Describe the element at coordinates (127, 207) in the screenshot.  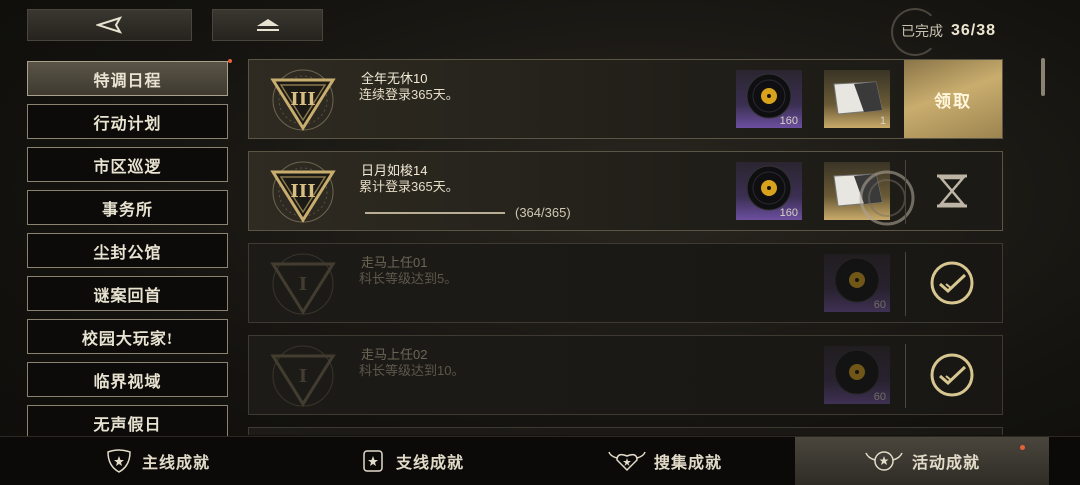
I see `sidebar-item-4: 事务所` at that location.